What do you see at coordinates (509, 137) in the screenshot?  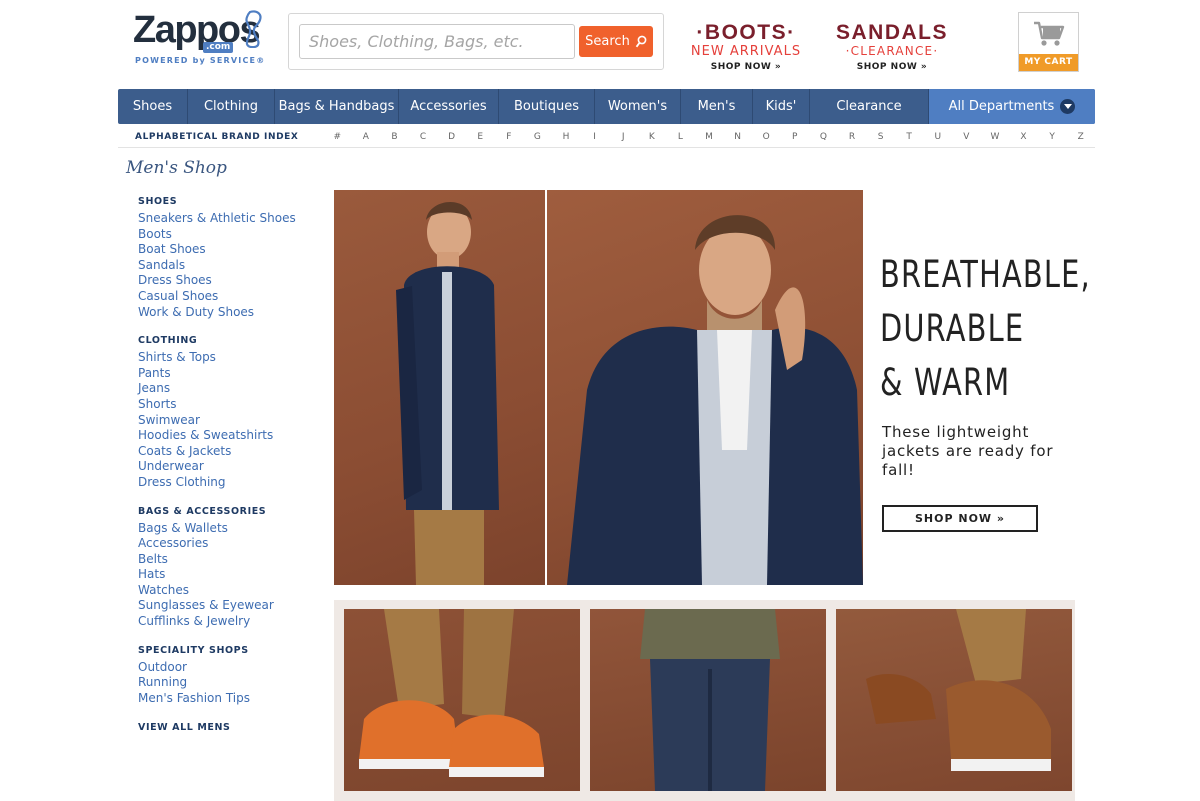 I see `brand-index-letter: F` at bounding box center [509, 137].